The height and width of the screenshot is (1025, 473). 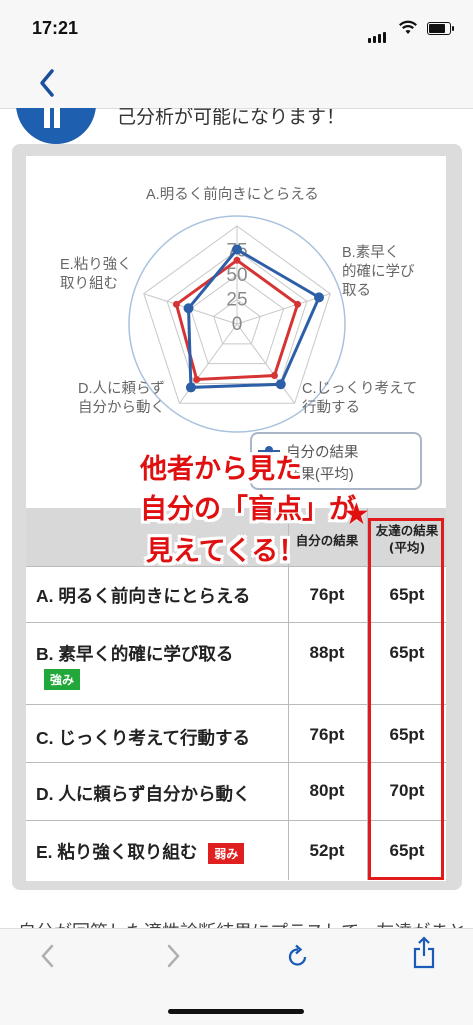 I want to click on battery-icon, so click(x=440, y=28).